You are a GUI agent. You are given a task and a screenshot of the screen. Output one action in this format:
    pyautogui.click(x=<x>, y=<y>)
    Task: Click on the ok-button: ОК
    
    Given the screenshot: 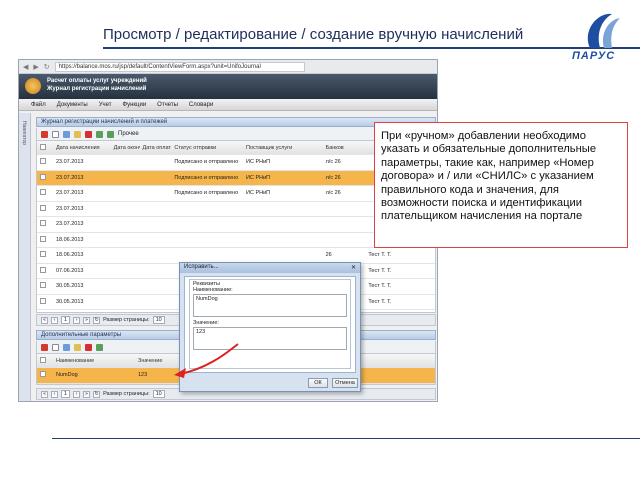 What is the action you would take?
    pyautogui.click(x=318, y=383)
    